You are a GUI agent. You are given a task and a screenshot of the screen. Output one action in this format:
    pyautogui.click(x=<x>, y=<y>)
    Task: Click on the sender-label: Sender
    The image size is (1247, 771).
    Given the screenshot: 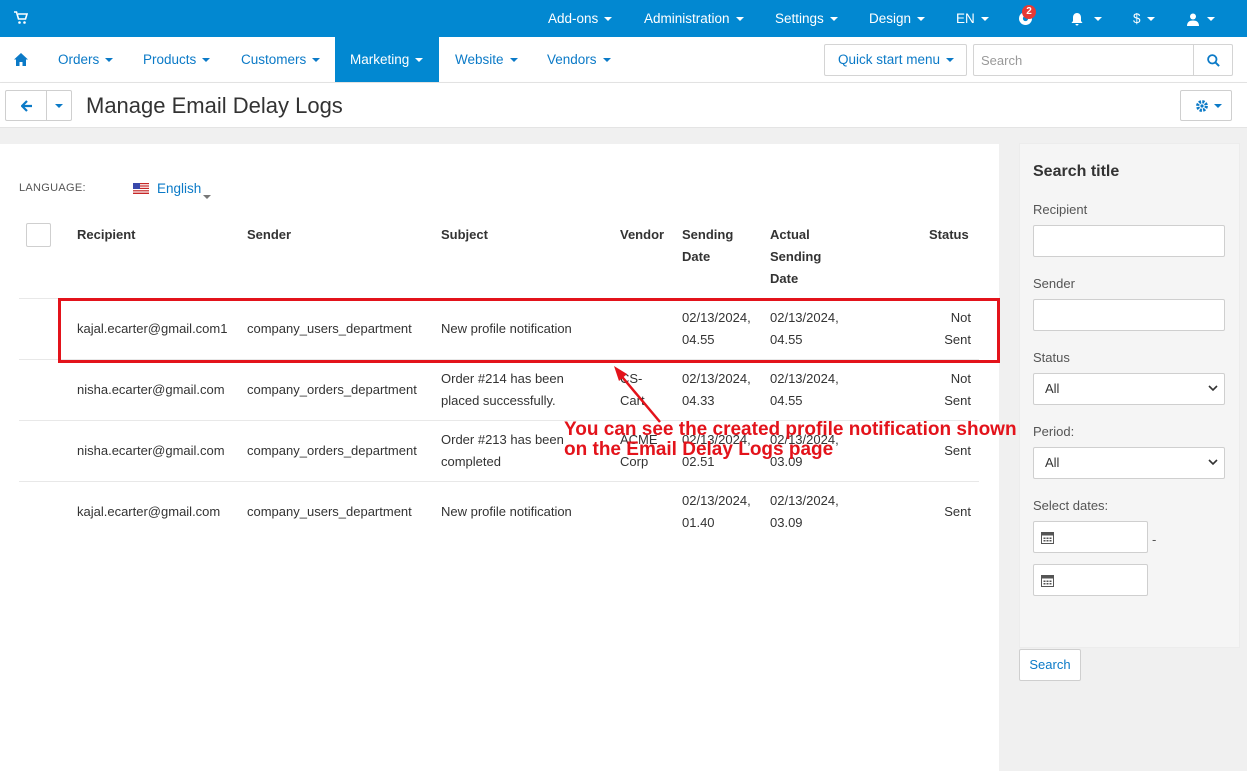 What is the action you would take?
    pyautogui.click(x=1054, y=283)
    